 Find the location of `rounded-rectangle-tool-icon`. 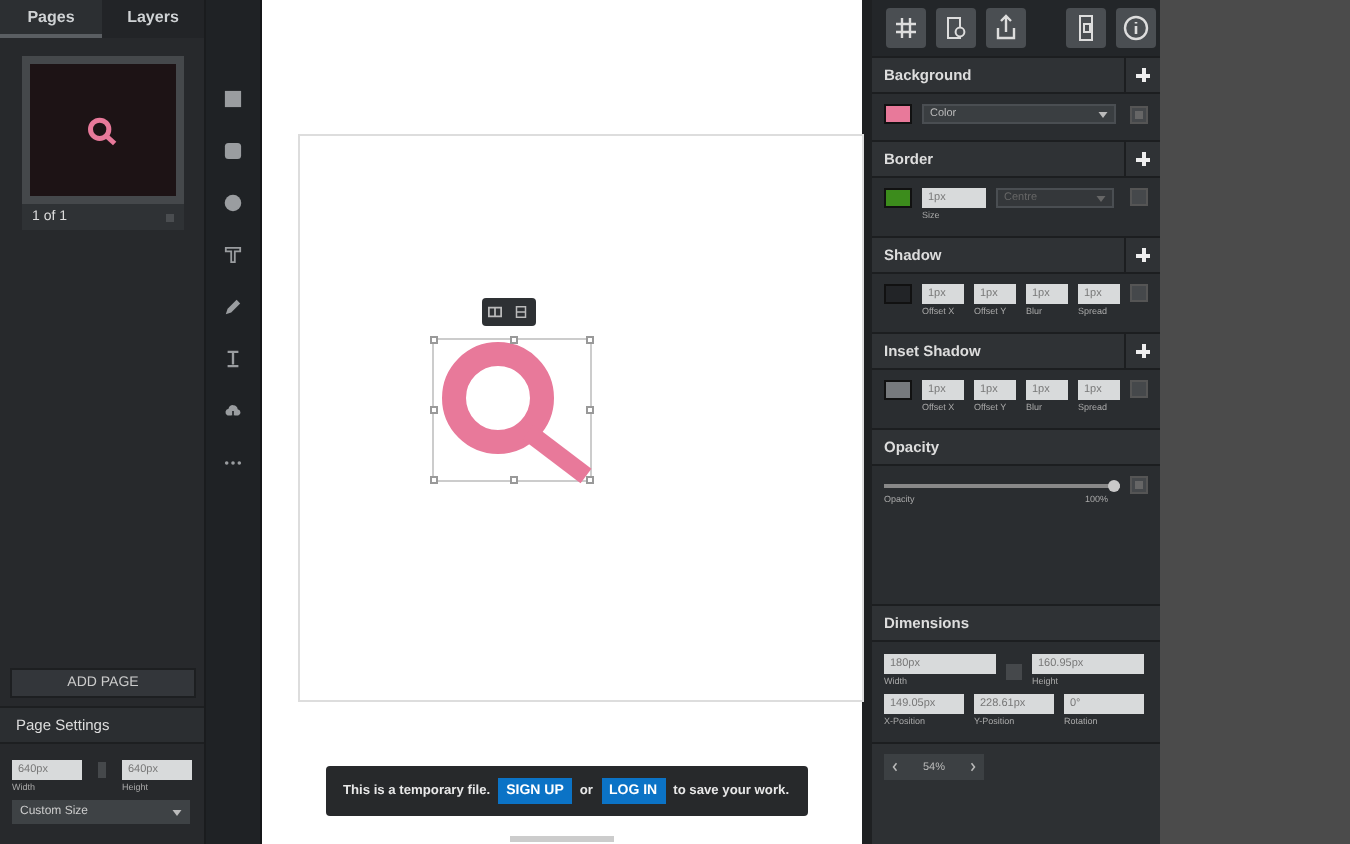

rounded-rectangle-tool-icon is located at coordinates (233, 151).